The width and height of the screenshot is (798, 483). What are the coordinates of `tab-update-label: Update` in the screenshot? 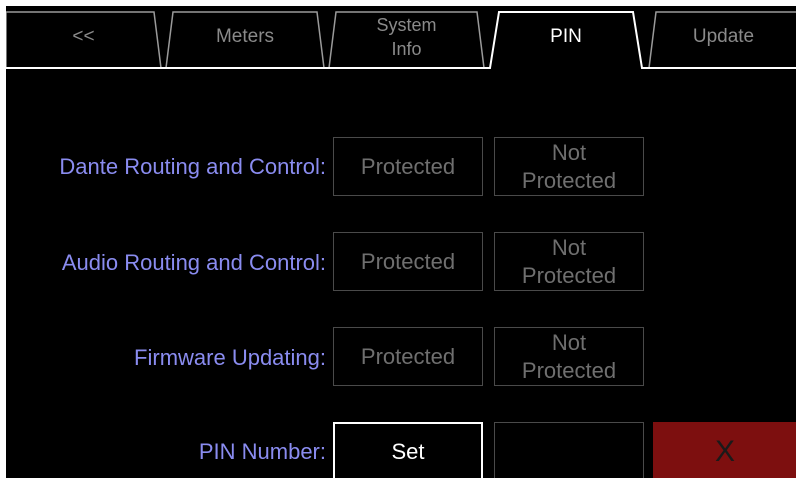 It's located at (723, 36).